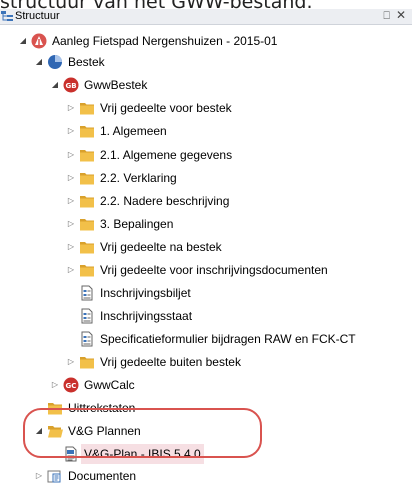 Image resolution: width=412 pixels, height=487 pixels. Describe the element at coordinates (102, 407) in the screenshot. I see `tree-item-label: Uittrekstaten` at that location.